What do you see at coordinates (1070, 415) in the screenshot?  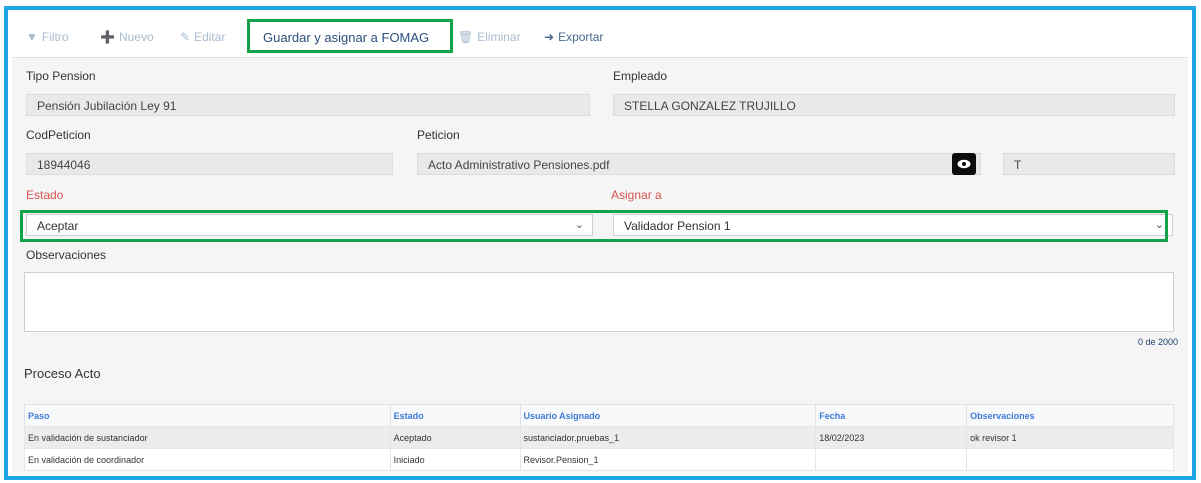 I see `column-header-observaciones: Observaciones` at bounding box center [1070, 415].